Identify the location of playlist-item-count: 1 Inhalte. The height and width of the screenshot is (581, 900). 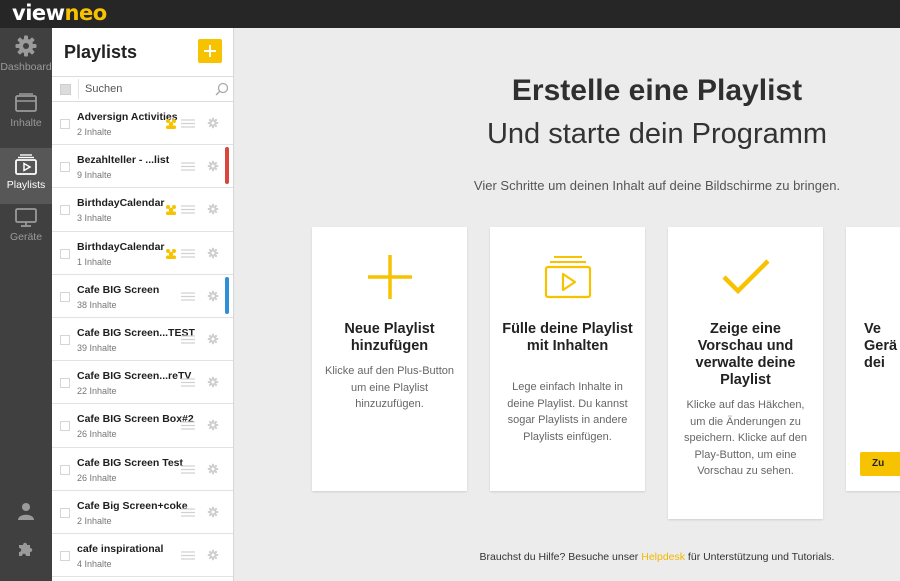
(94, 261).